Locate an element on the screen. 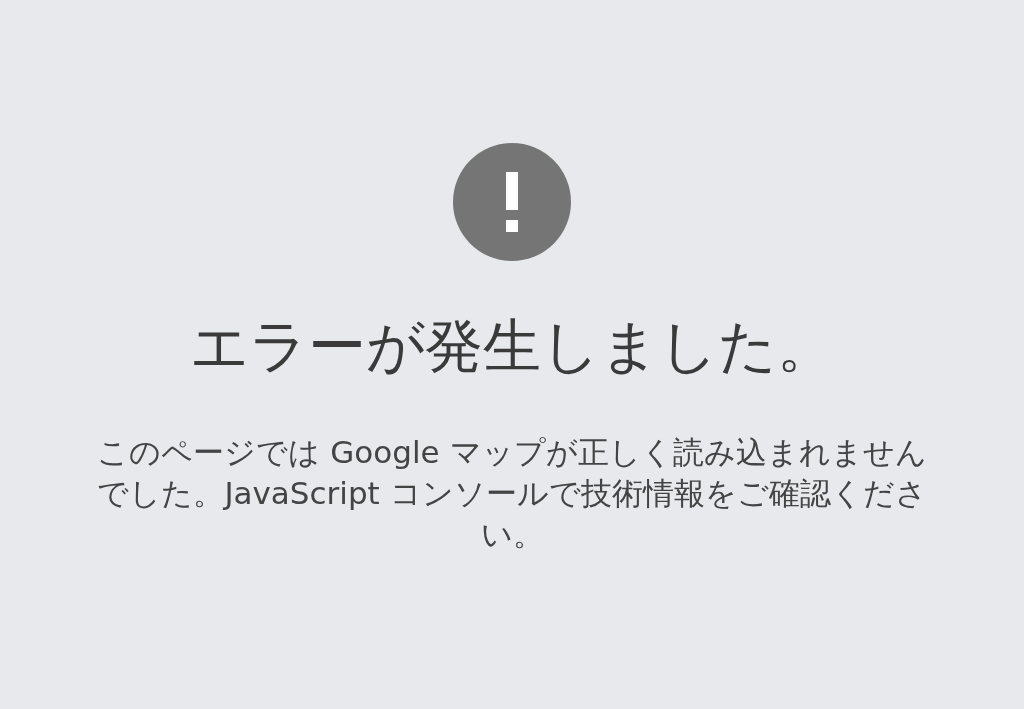  error-title: エラーが発生しました。 is located at coordinates (512, 347).